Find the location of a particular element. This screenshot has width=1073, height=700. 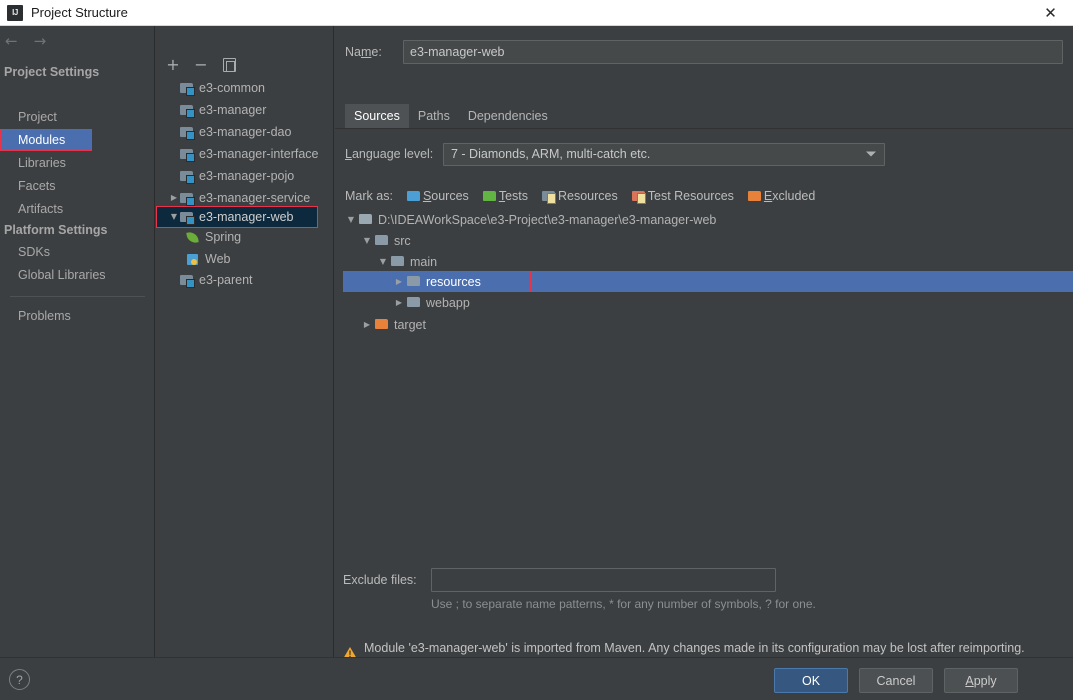

mark-as-tests-button: Tests is located at coordinates (505, 196).